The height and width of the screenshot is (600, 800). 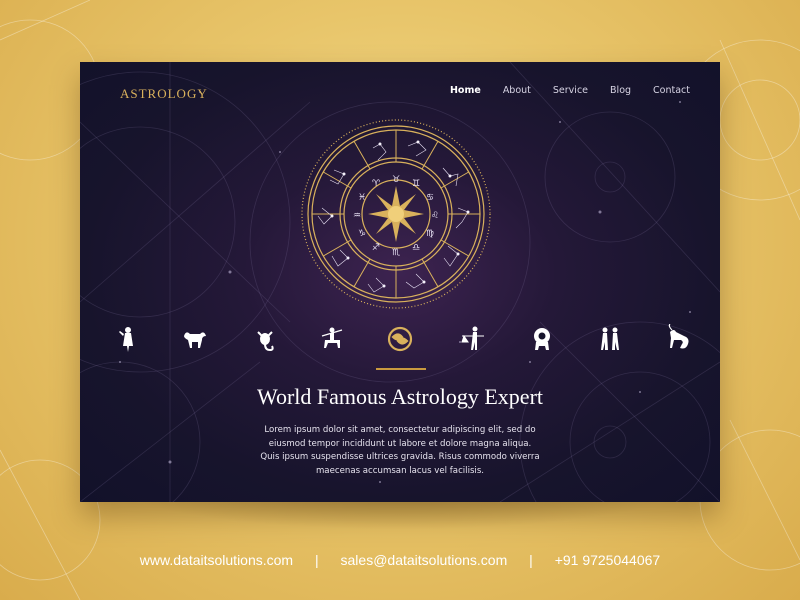 I want to click on brand-logo: ASTROLOGY, so click(x=164, y=94).